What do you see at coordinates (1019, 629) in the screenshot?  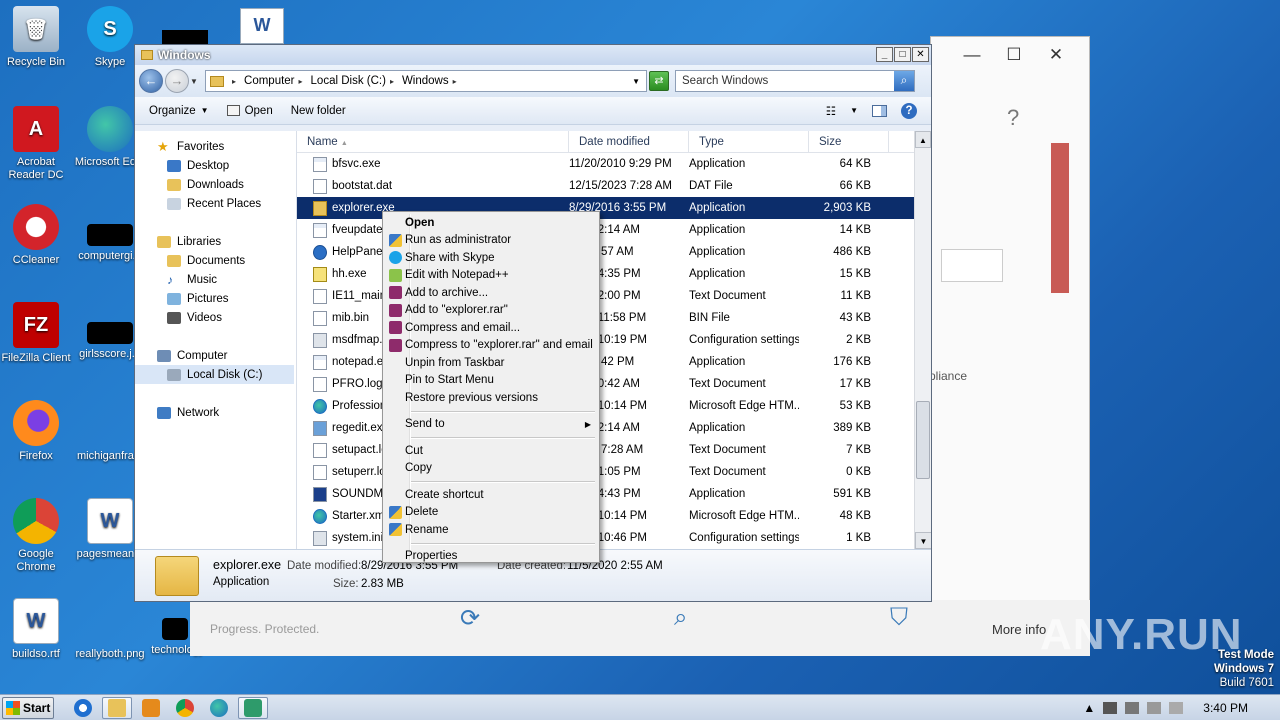 I see `more-info-link: More info` at bounding box center [1019, 629].